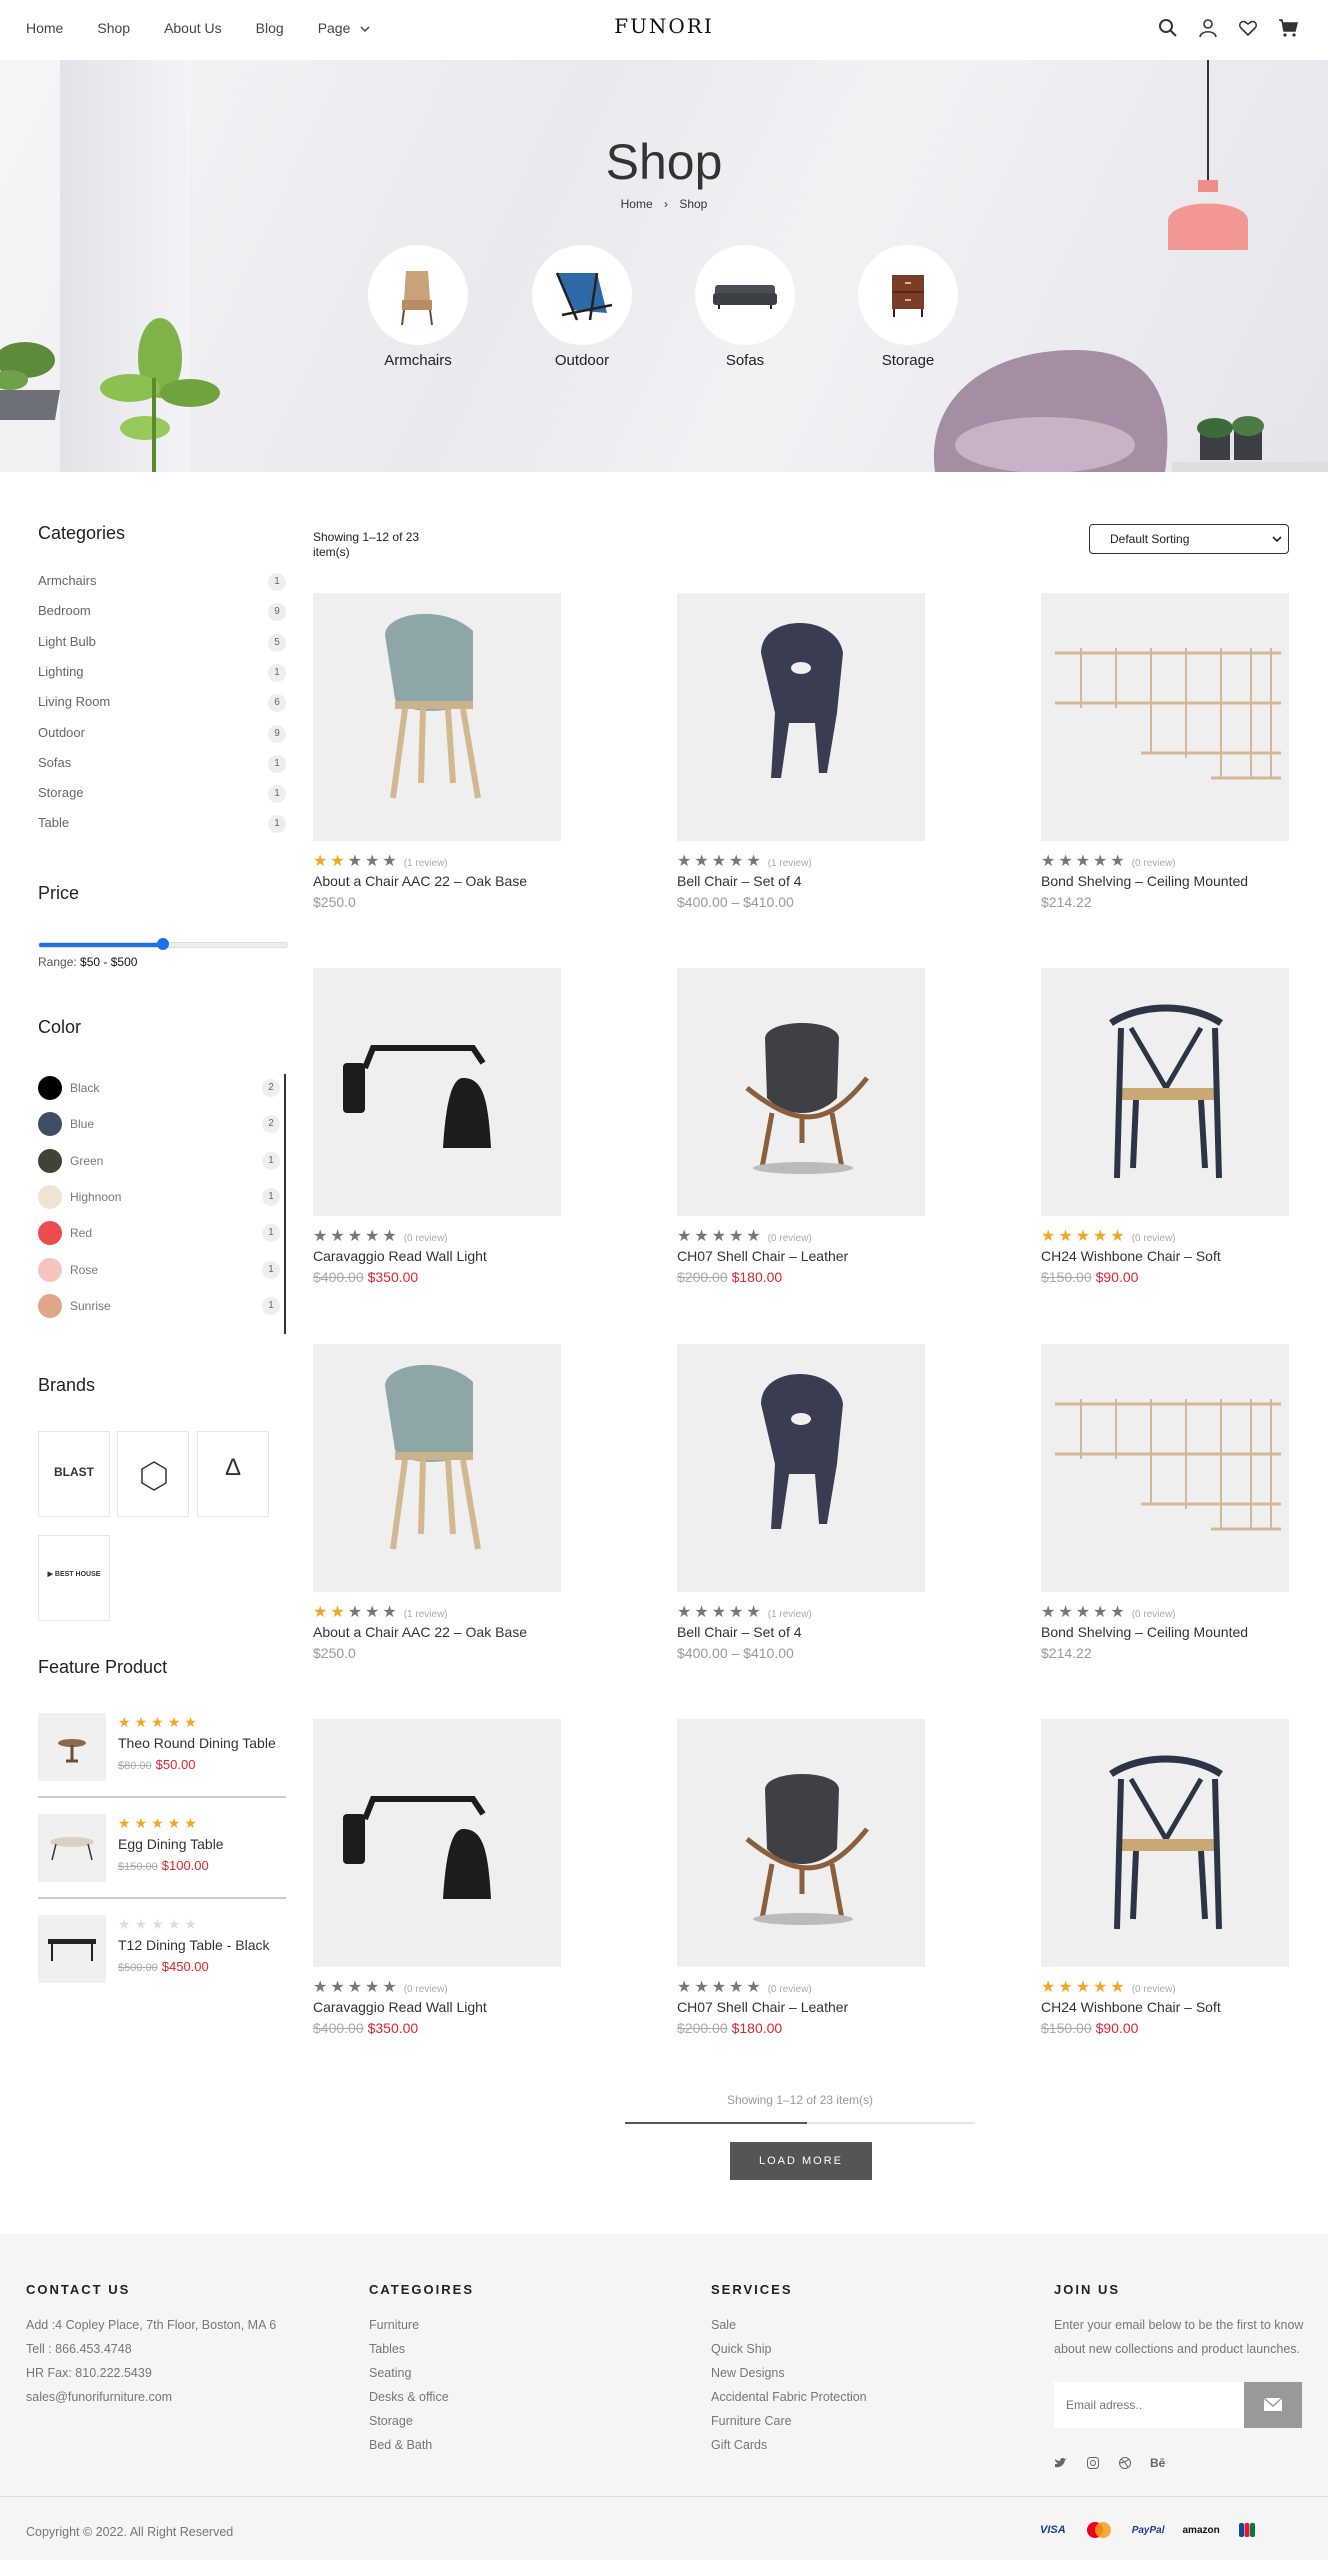  I want to click on color-filter-label: Blue, so click(82, 1124).